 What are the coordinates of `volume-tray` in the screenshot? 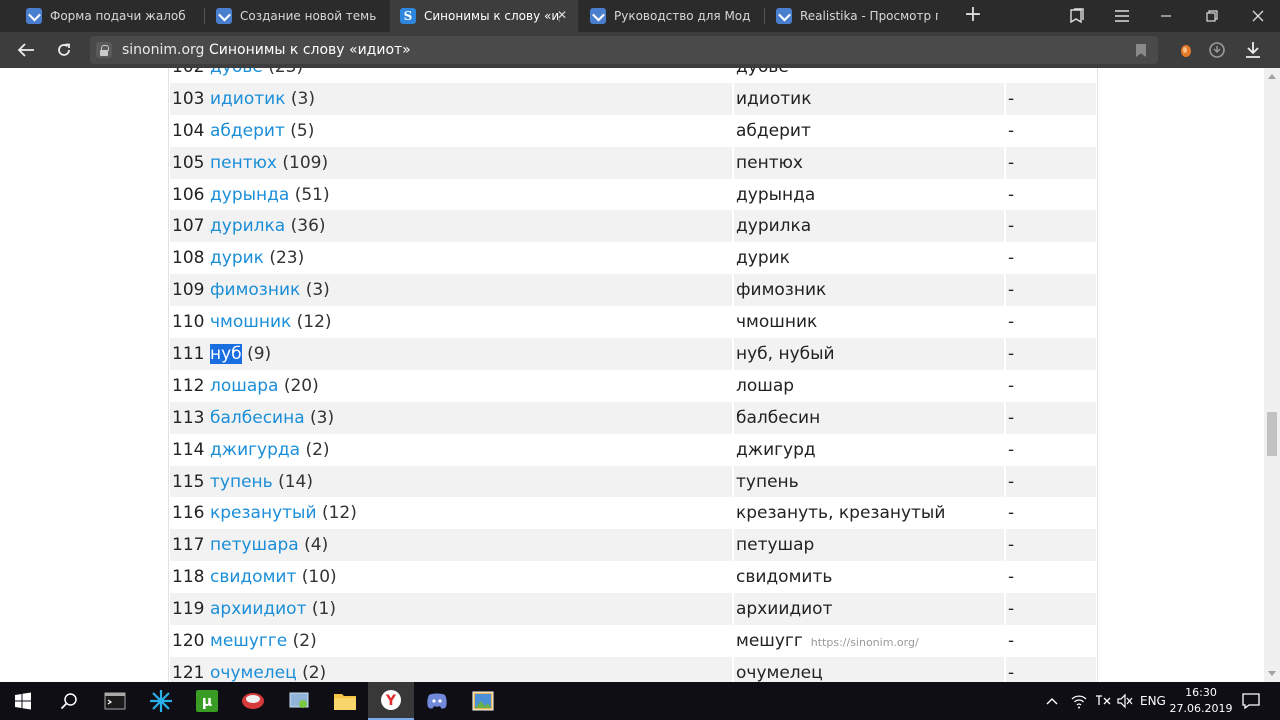 It's located at (1125, 701).